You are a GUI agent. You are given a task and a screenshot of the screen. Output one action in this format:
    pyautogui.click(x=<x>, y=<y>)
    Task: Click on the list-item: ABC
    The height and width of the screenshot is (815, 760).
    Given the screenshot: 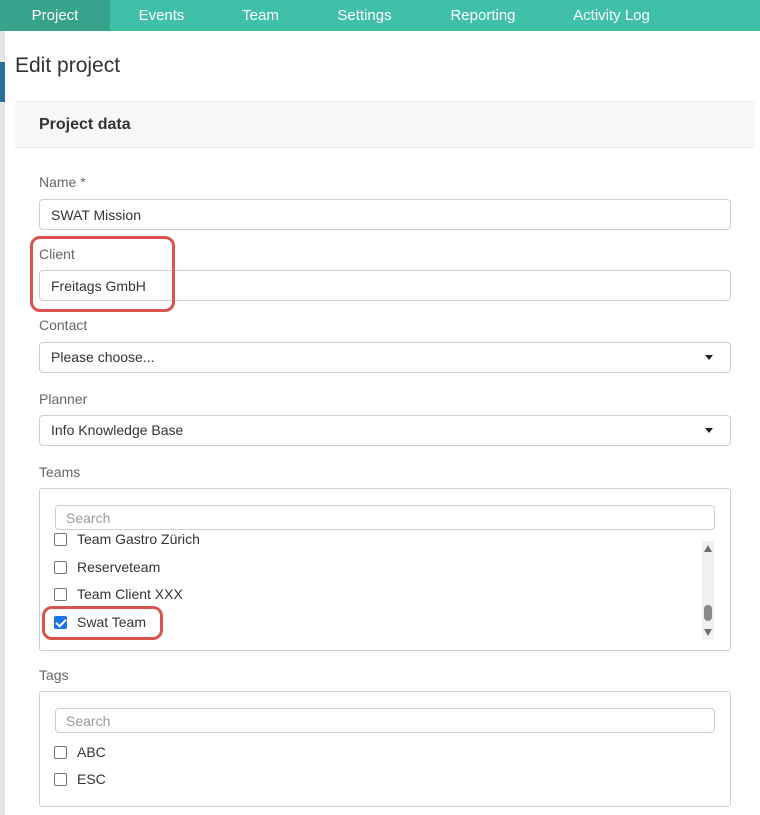 What is the action you would take?
    pyautogui.click(x=80, y=752)
    